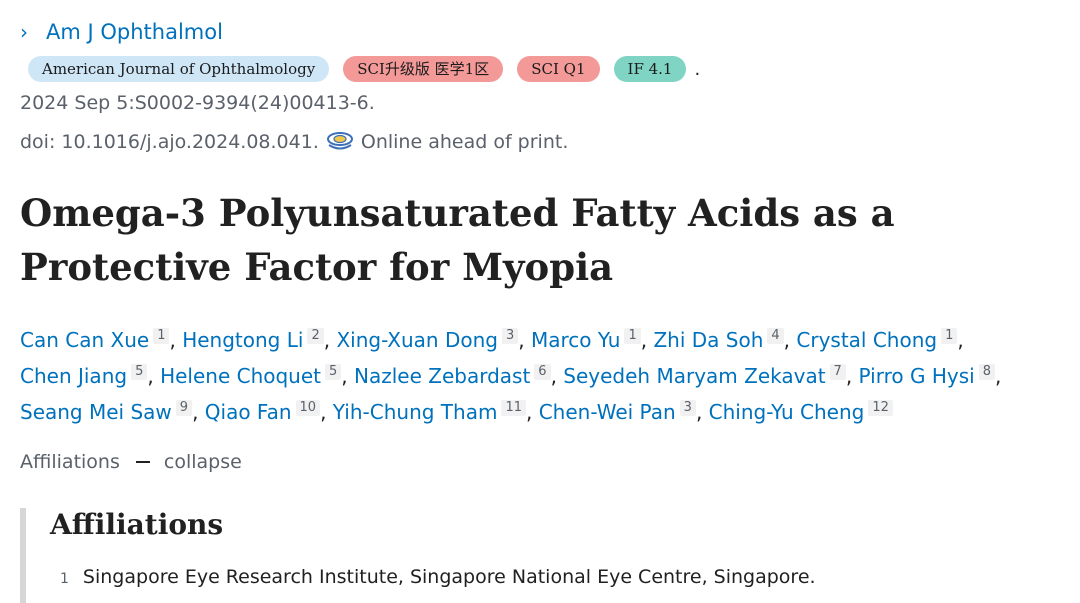 This screenshot has width=1080, height=603. I want to click on author-link: Can Can Xue, so click(84, 340).